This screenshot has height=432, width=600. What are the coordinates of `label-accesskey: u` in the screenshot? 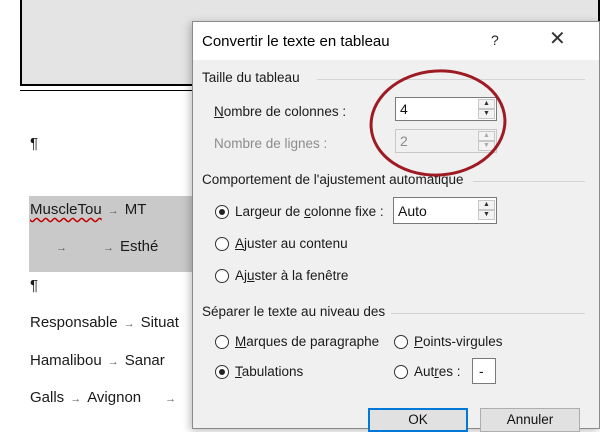 It's located at (251, 275).